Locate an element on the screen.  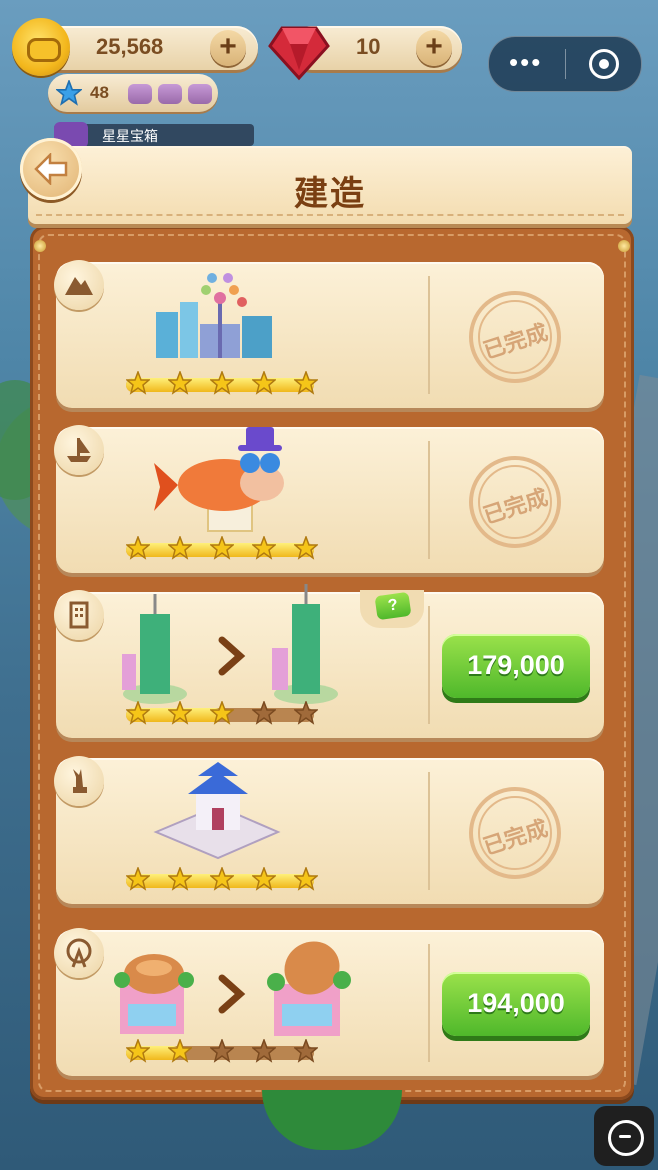
panel-header: 建造 is located at coordinates (330, 185).